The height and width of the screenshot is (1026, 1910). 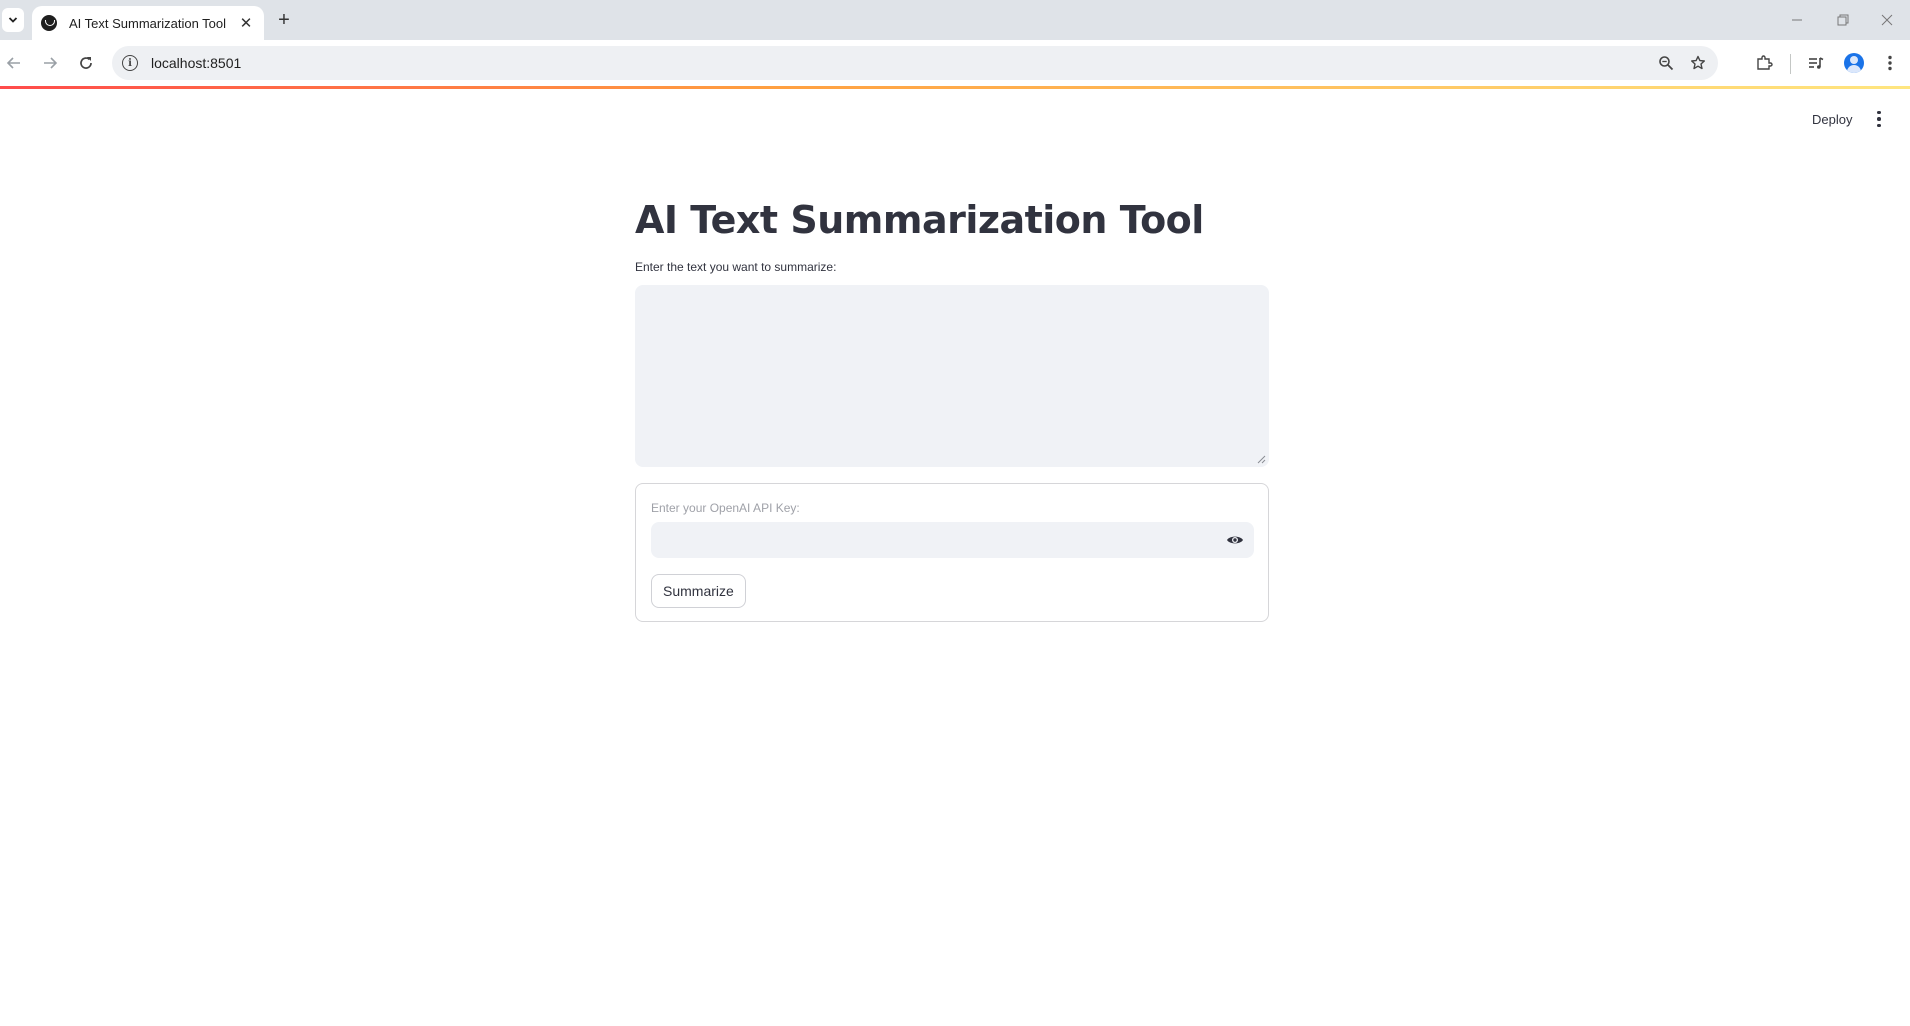 What do you see at coordinates (1235, 540) in the screenshot?
I see `show-password-eye-icon` at bounding box center [1235, 540].